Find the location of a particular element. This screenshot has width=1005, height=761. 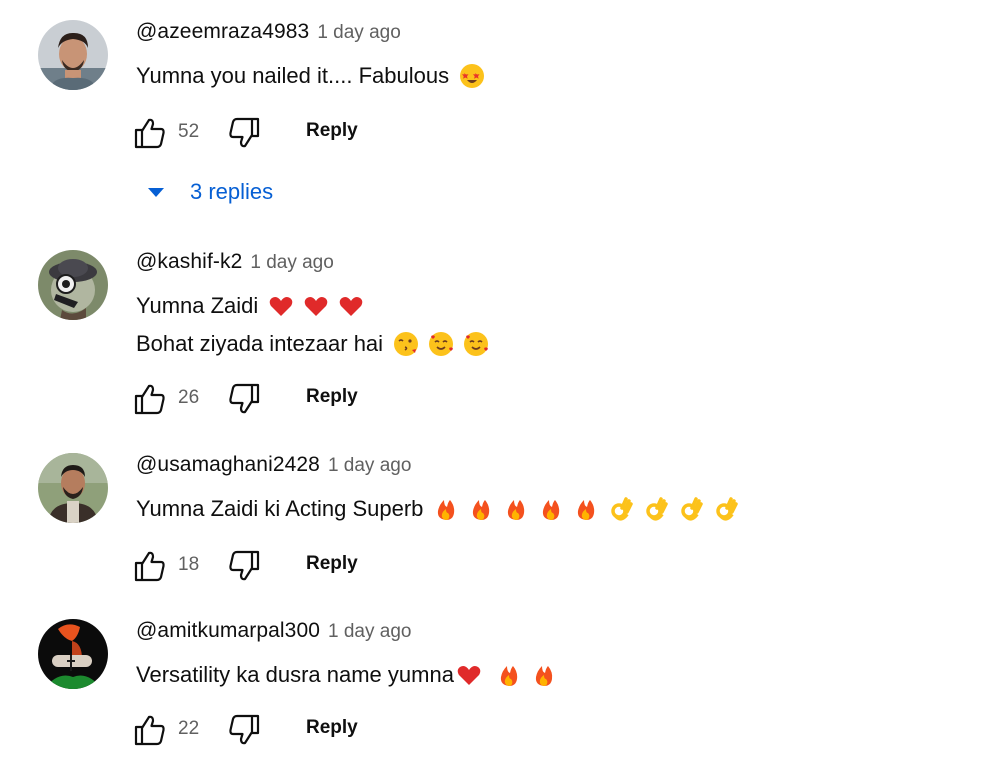

comment-text-content: Bohat ziyada intezaar hai is located at coordinates (260, 343).